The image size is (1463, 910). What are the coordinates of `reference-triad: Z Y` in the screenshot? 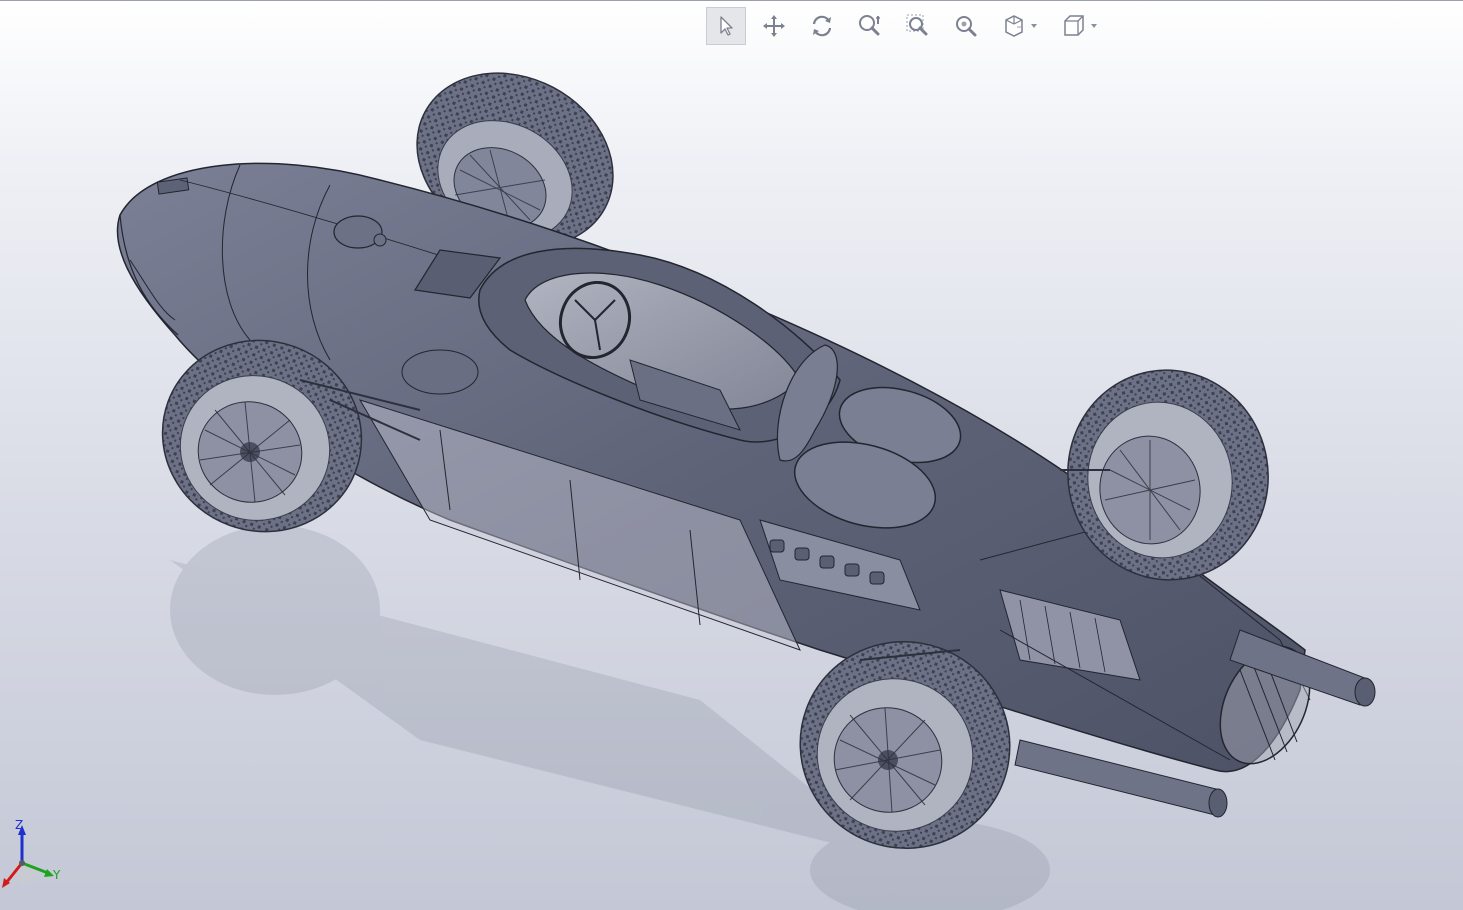 It's located at (31, 853).